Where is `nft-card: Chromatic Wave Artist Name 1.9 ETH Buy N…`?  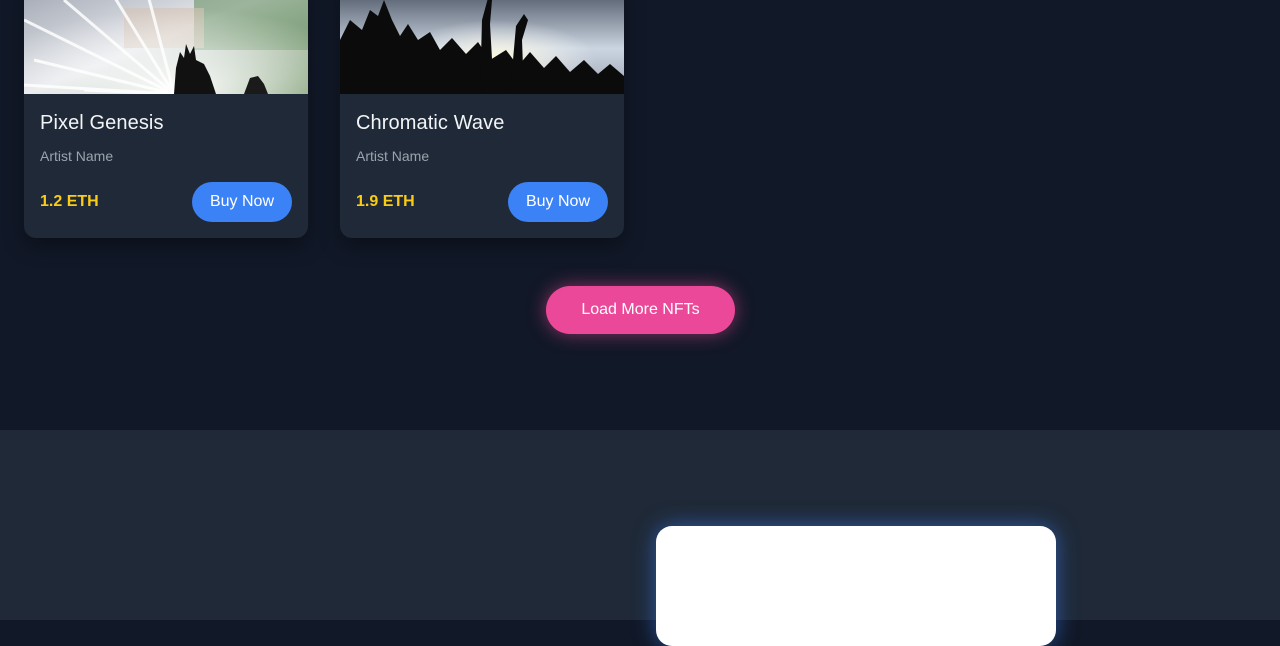 nft-card: Chromatic Wave Artist Name 1.9 ETH Buy N… is located at coordinates (482, 119).